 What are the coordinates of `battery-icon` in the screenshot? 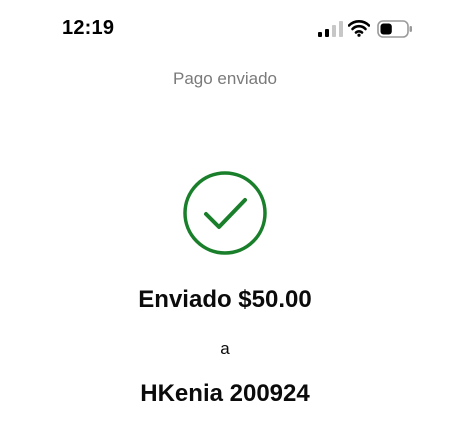 It's located at (394, 29).